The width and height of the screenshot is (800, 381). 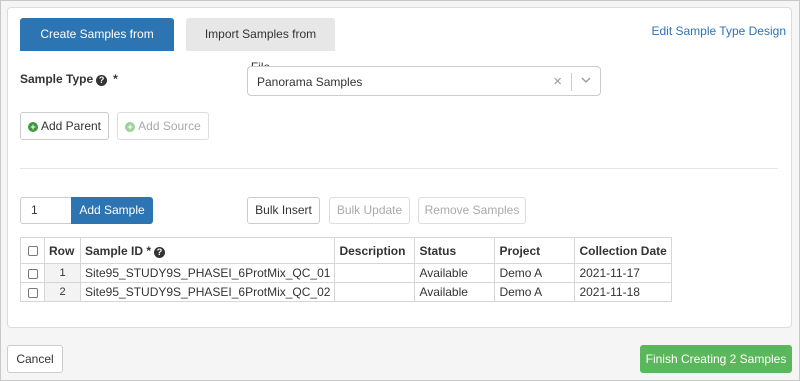 I want to click on remove-samples-button: Remove Samples, so click(x=472, y=210).